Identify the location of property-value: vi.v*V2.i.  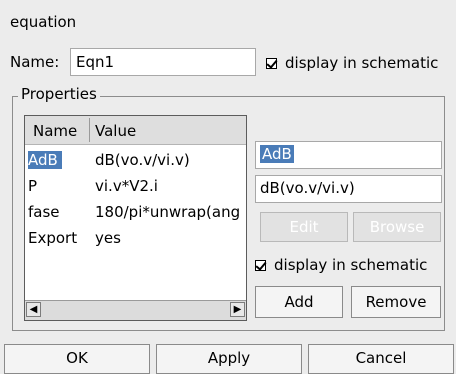
(126, 186).